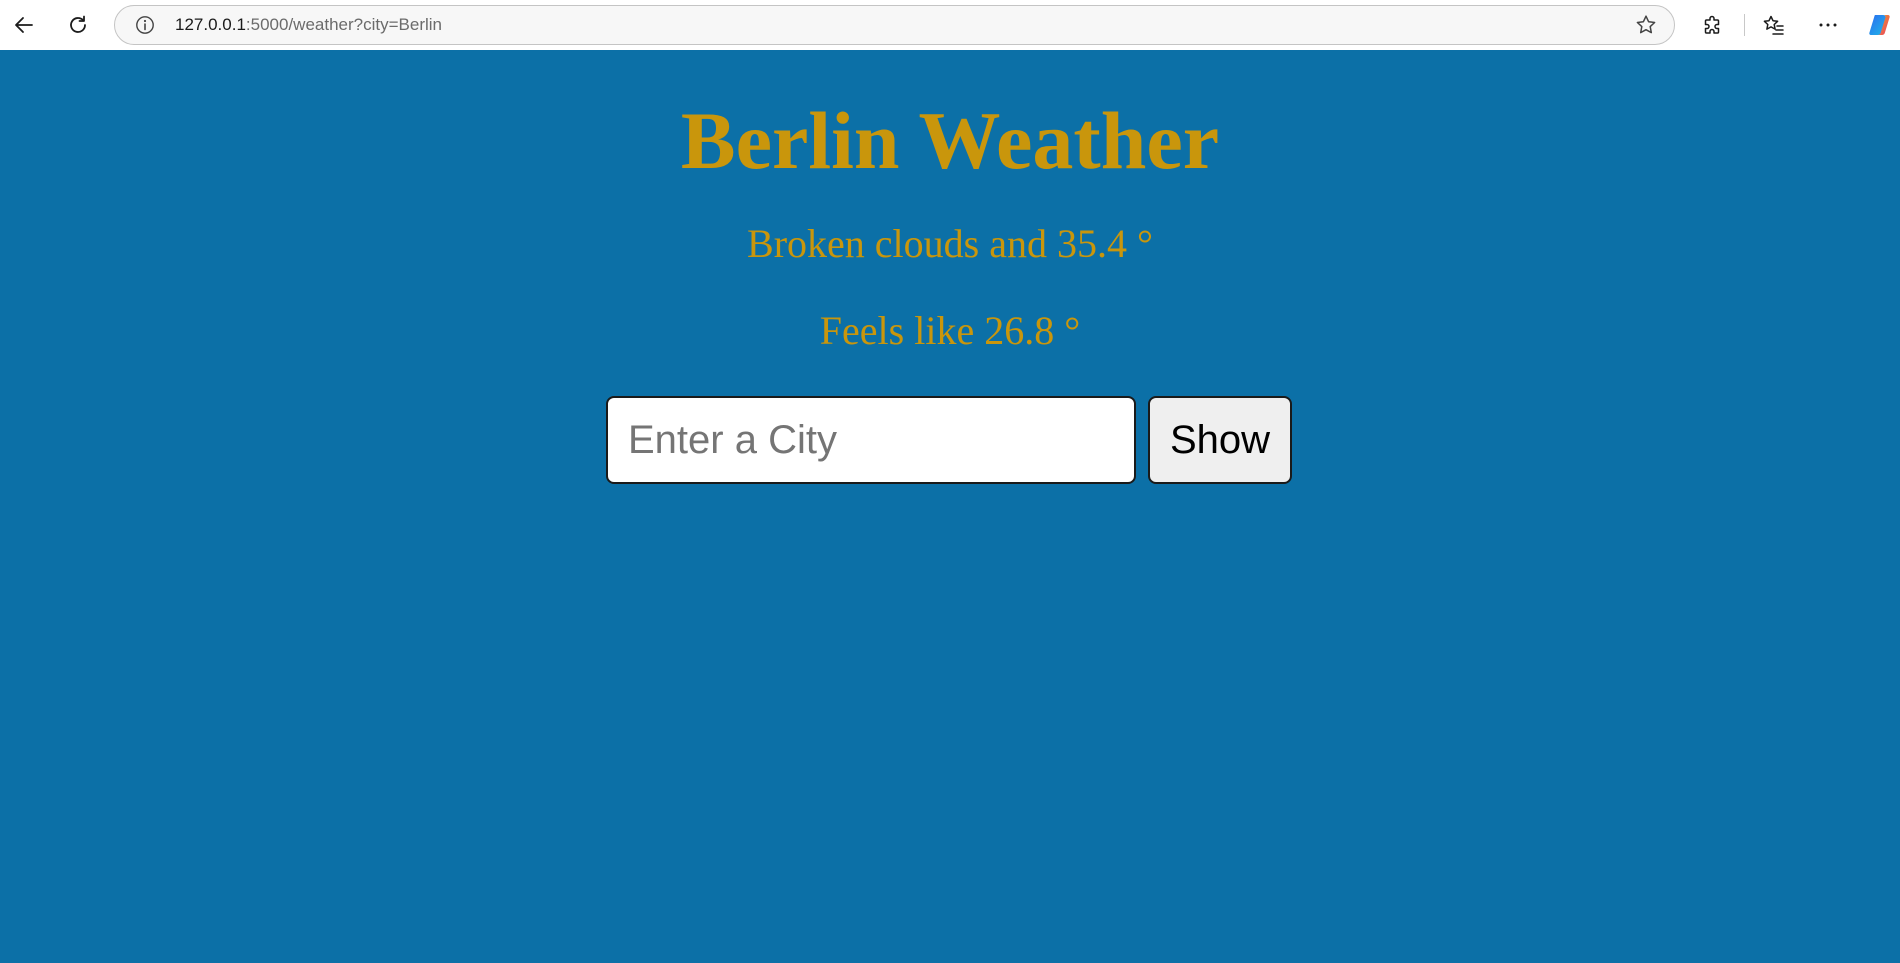 The image size is (1900, 963). I want to click on refresh-icon, so click(78, 24).